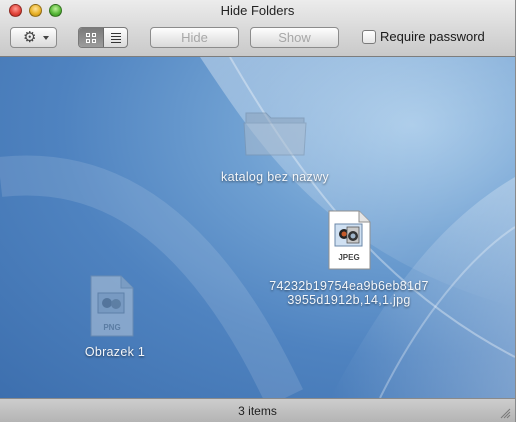 The height and width of the screenshot is (422, 516). I want to click on folder-item, so click(275, 133).